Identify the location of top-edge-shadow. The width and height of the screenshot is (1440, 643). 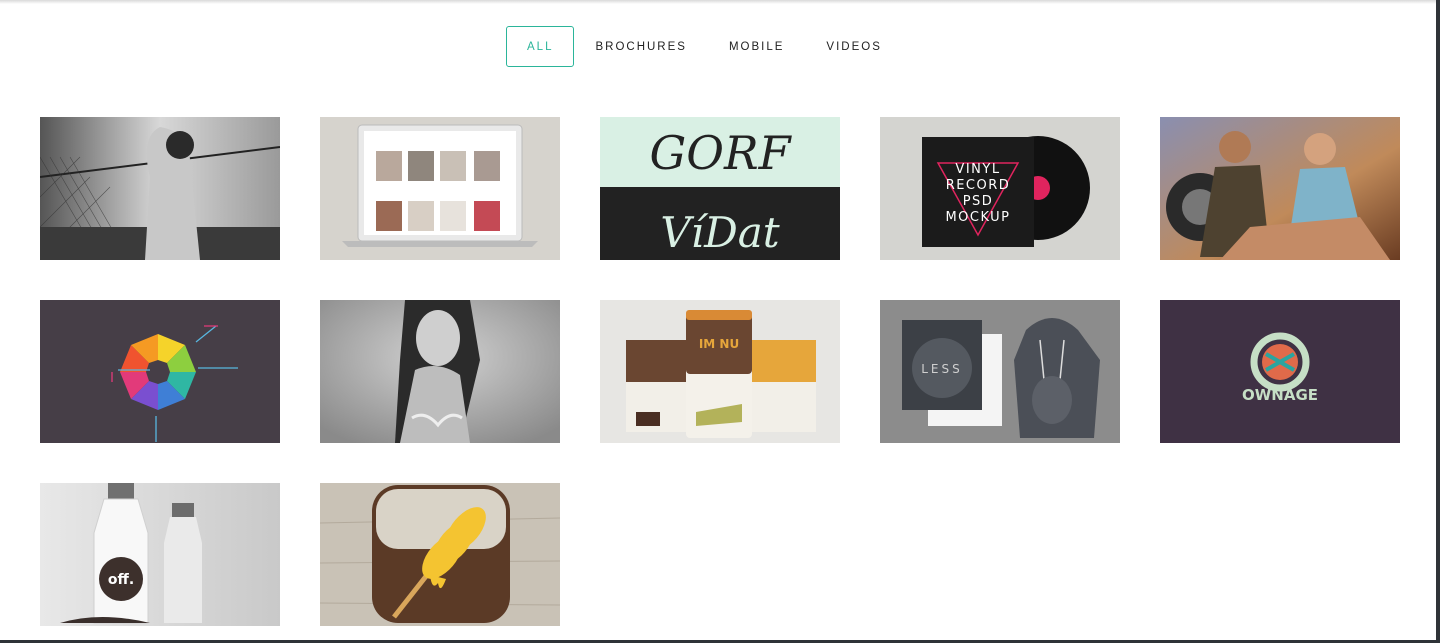
(718, 2).